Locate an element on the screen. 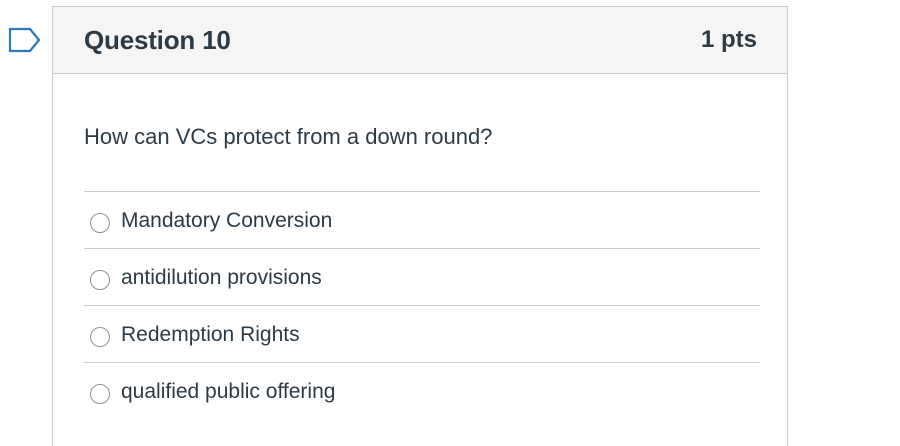  answer-label: Mandatory Conversion is located at coordinates (226, 221).